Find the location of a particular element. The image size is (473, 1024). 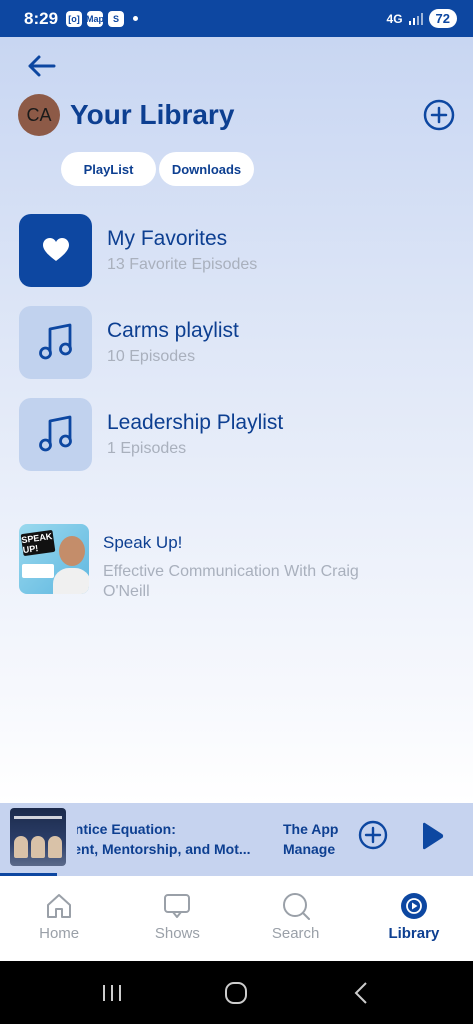

list-item-carms-playlist: Carms playlist 10 Episodes is located at coordinates (239, 342).